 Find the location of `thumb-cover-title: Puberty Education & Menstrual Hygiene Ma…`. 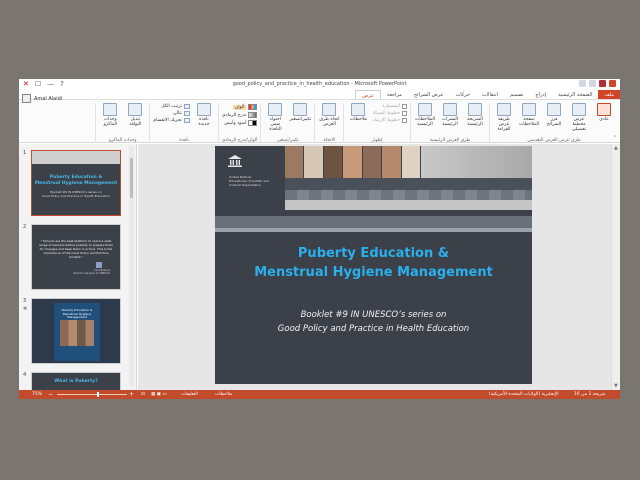

thumb-cover-title: Puberty Education & Menstrual Hygiene Ma… is located at coordinates (77, 314).